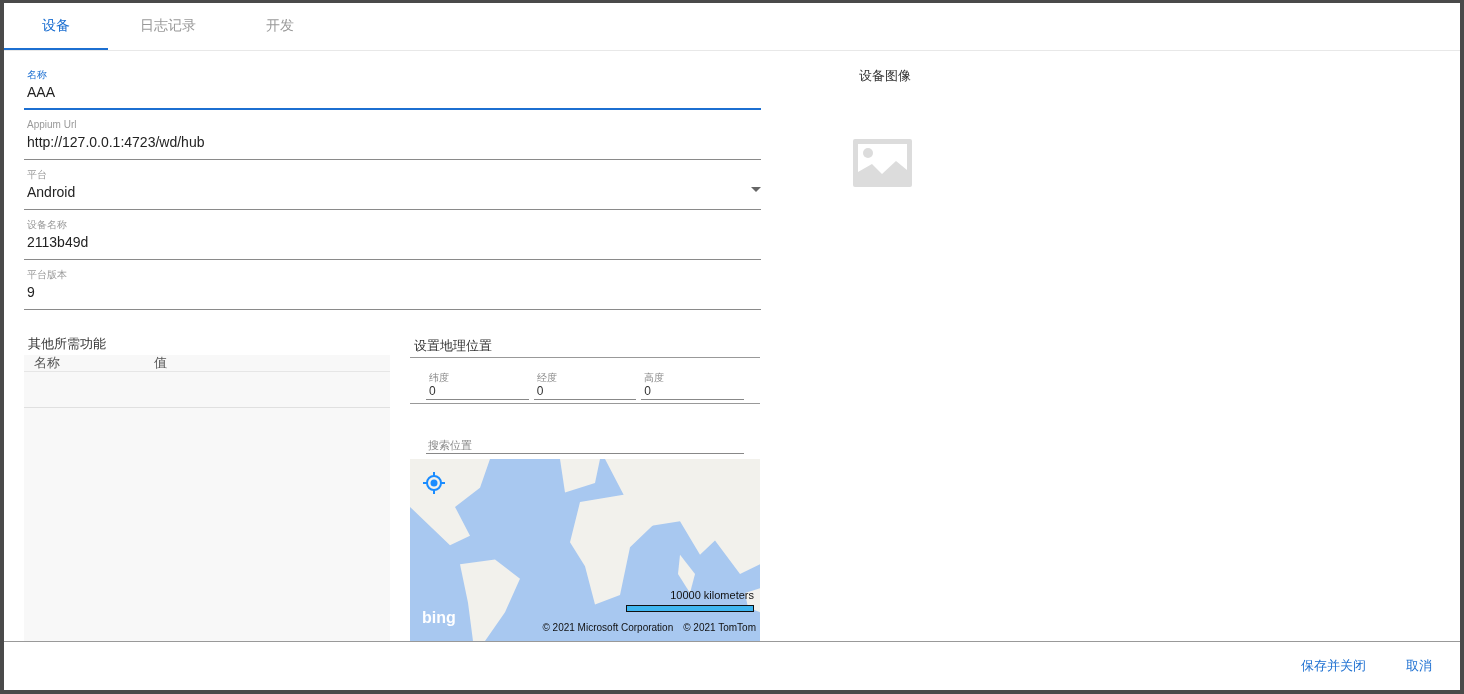 The height and width of the screenshot is (694, 1464). What do you see at coordinates (585, 346) in the screenshot?
I see `section-title: 设置地理位置` at bounding box center [585, 346].